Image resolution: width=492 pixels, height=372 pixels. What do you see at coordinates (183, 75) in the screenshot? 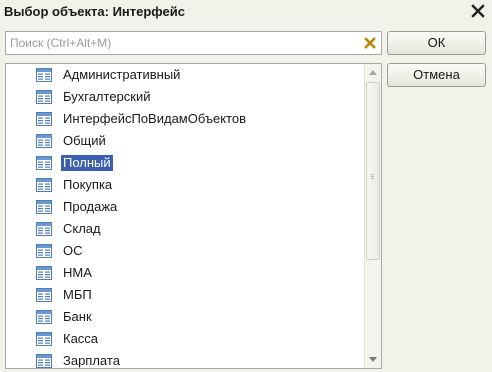
I see `list-item: Административный` at bounding box center [183, 75].